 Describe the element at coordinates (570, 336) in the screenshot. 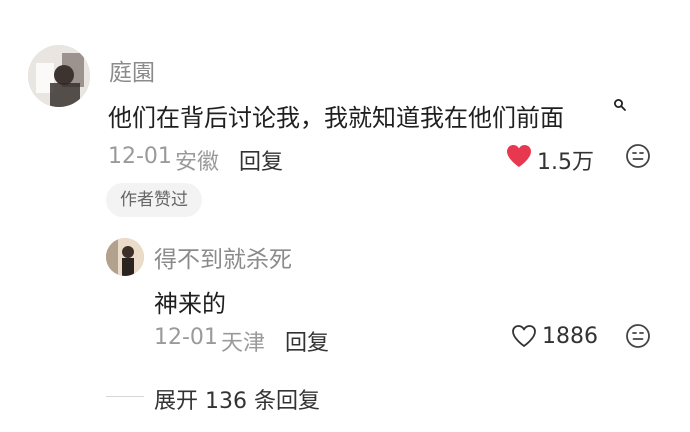

I see `like-count: 1886` at that location.